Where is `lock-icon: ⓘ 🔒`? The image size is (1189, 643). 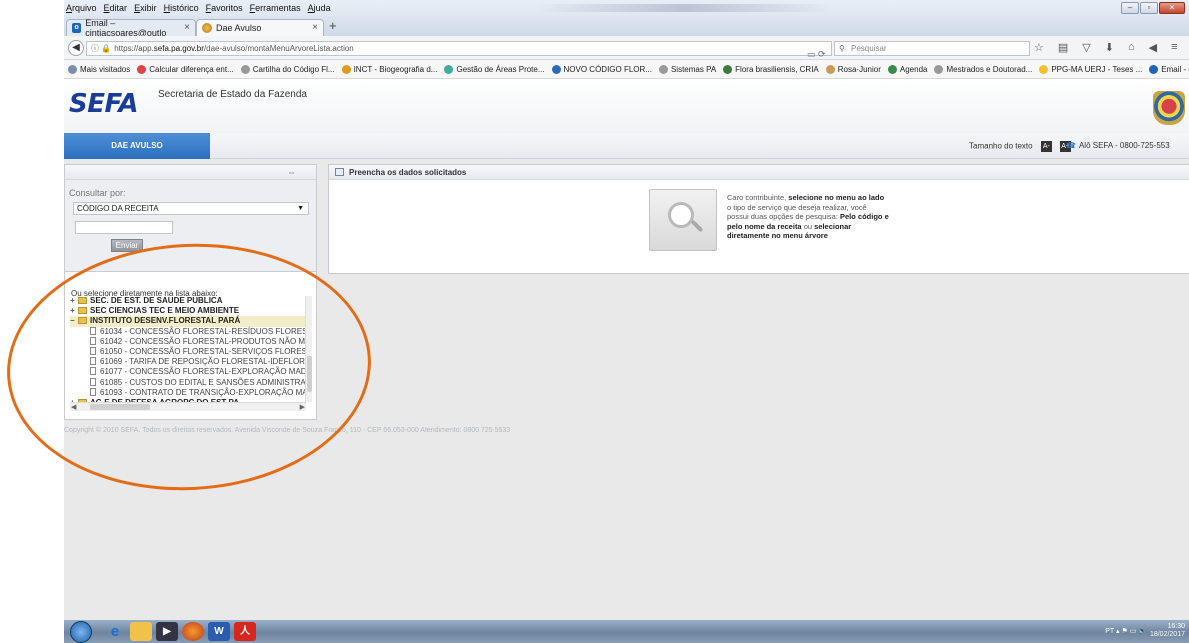
lock-icon: ⓘ 🔒 is located at coordinates (101, 48).